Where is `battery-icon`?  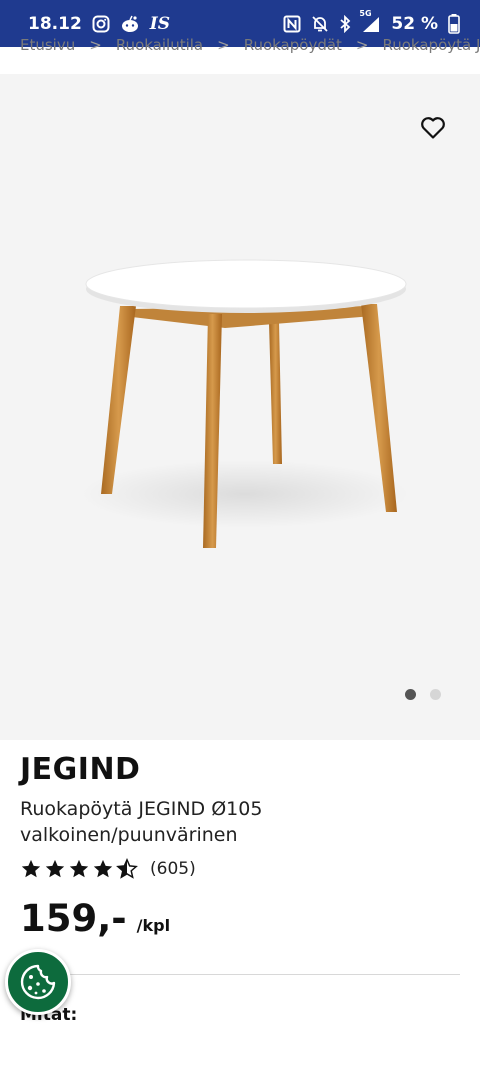 battery-icon is located at coordinates (454, 23).